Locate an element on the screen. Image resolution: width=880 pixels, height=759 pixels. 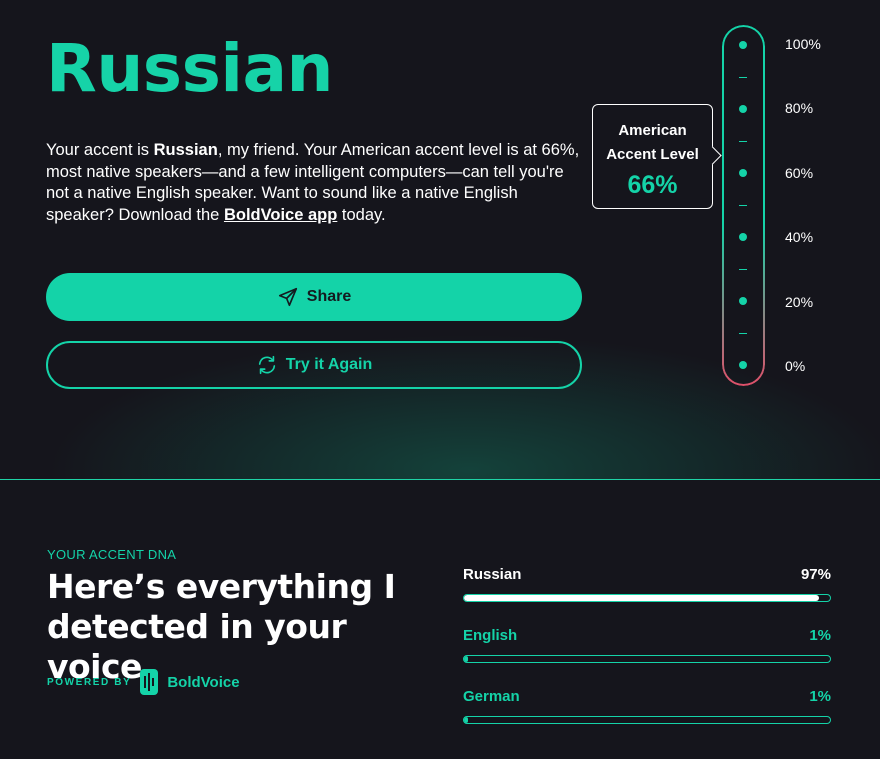
powered-by-boldvoice: POWERED BY BoldVoice is located at coordinates (143, 682).